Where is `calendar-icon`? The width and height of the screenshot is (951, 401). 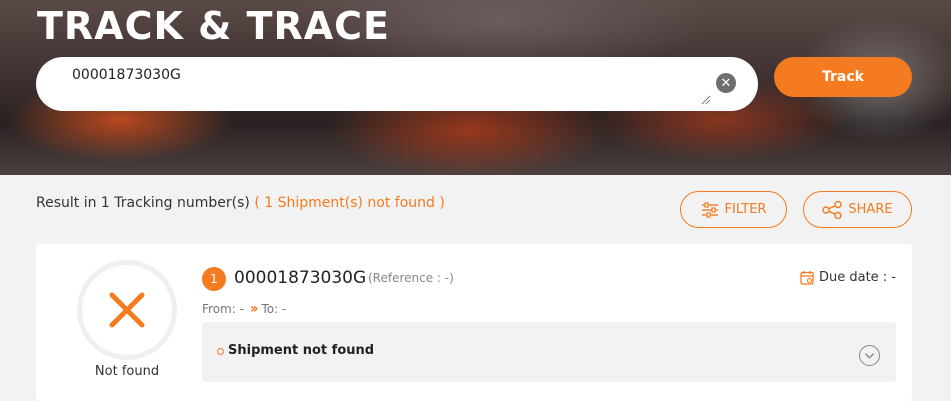
calendar-icon is located at coordinates (807, 278).